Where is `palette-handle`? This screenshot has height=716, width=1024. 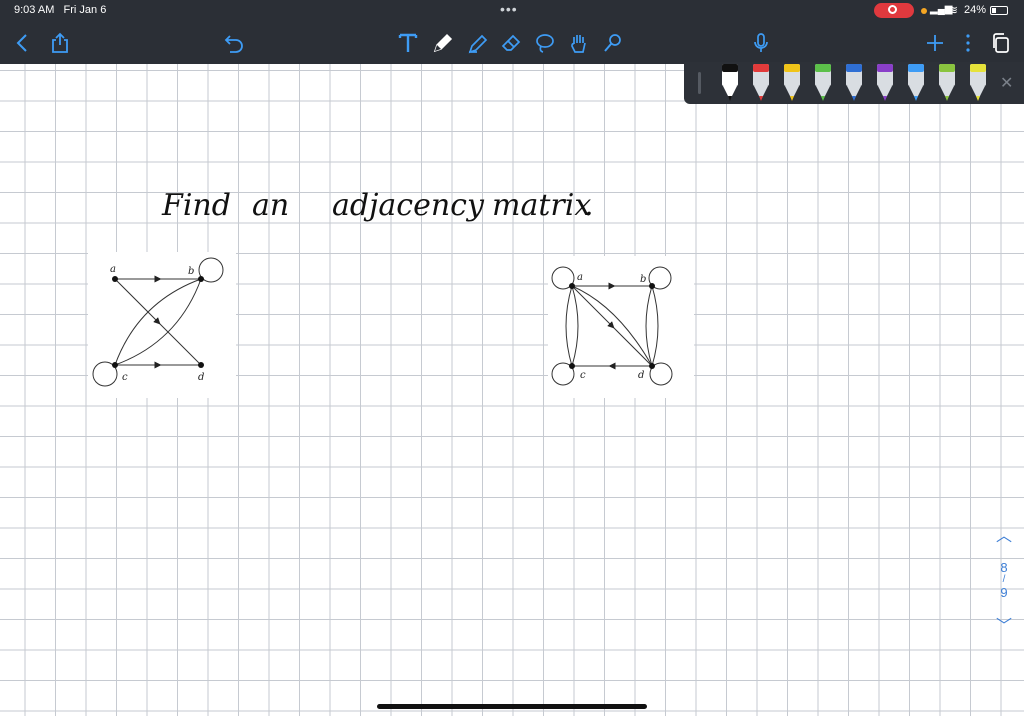
palette-handle is located at coordinates (699, 83).